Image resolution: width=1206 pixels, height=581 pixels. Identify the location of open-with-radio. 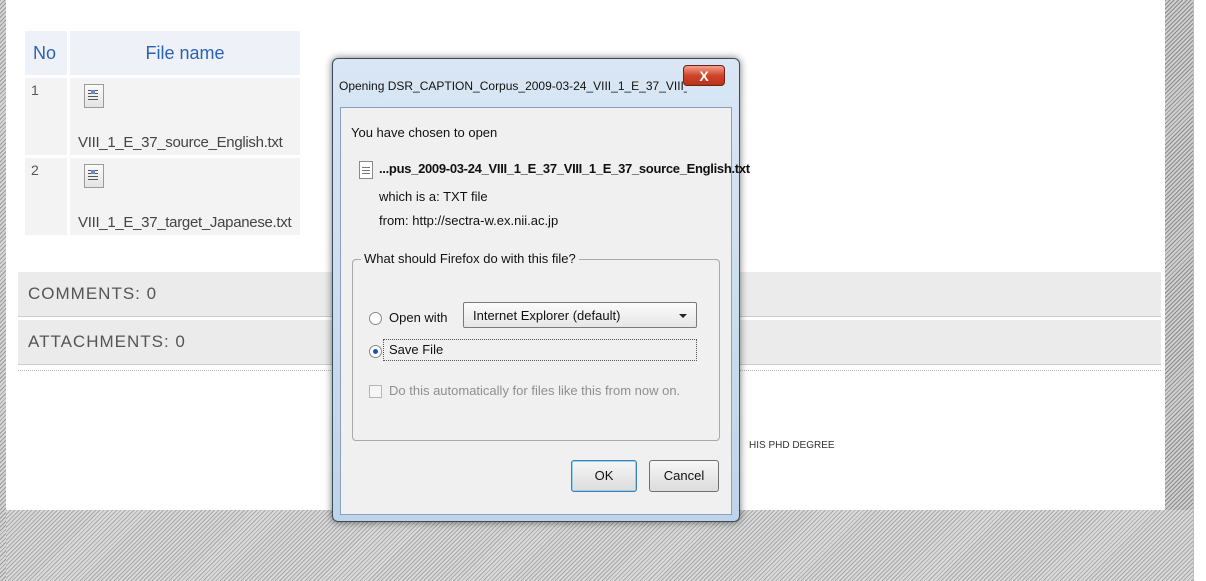
(375, 318).